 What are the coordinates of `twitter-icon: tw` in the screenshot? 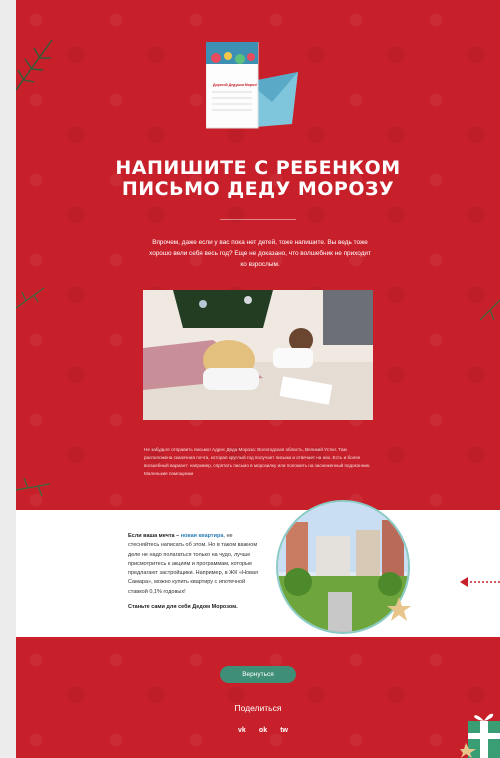 It's located at (284, 730).